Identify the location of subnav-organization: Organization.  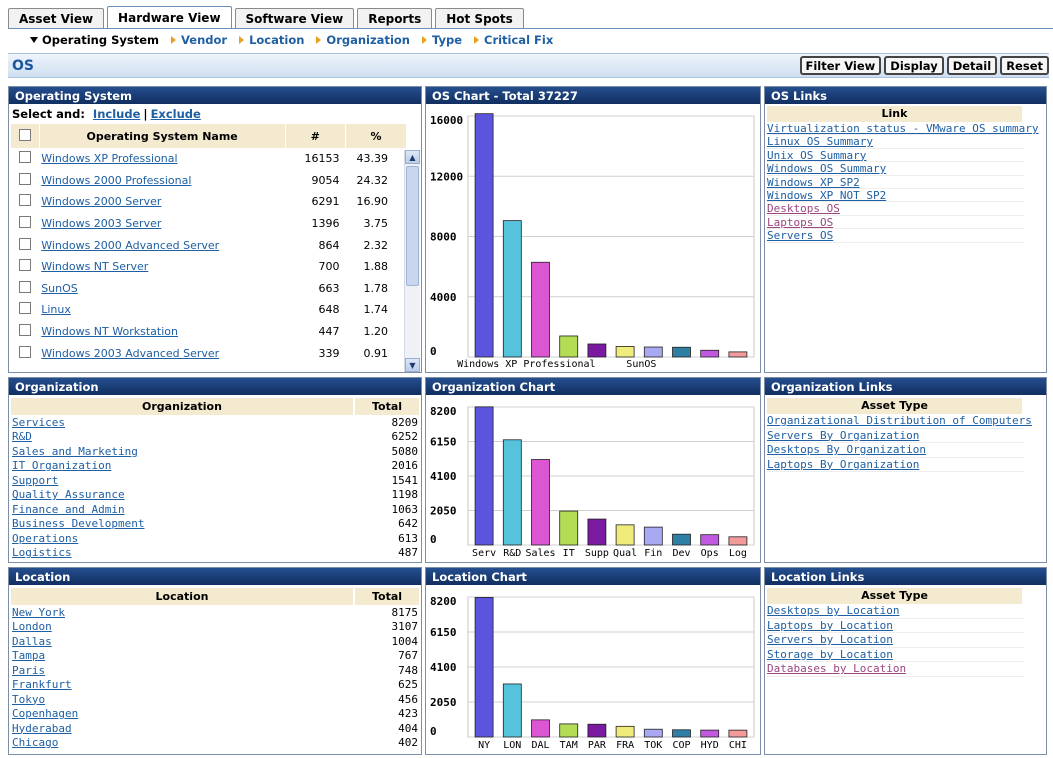
(363, 40).